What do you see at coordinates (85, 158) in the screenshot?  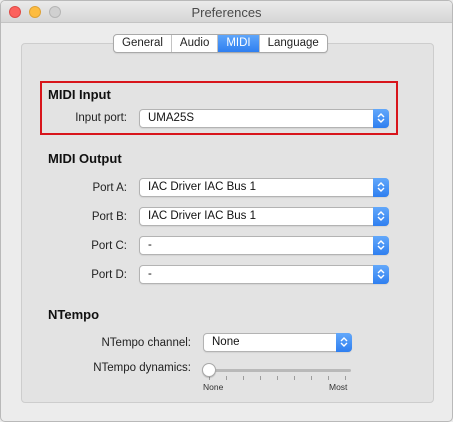 I see `midi-output-heading: MIDI Output` at bounding box center [85, 158].